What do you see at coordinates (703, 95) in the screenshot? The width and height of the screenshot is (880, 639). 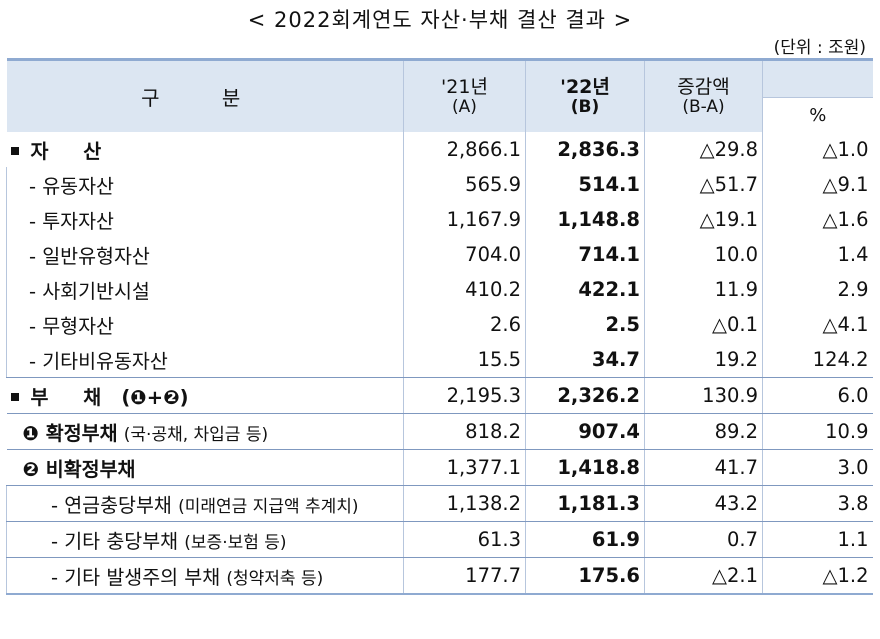 I see `header-diff: 증감액 (B-A)` at bounding box center [703, 95].